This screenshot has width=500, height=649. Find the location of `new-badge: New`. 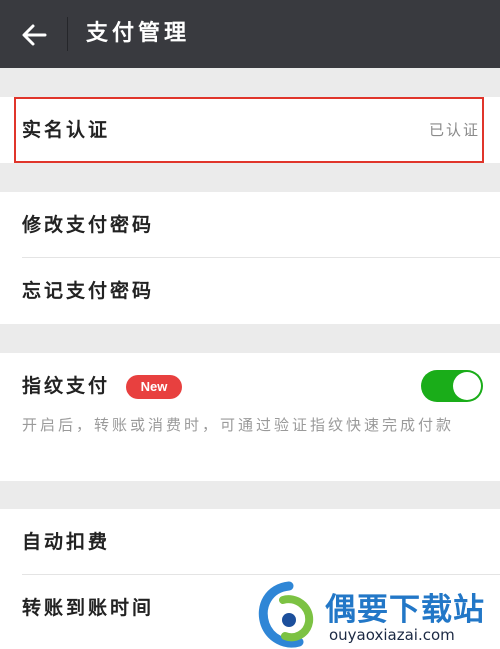

new-badge: New is located at coordinates (154, 387).